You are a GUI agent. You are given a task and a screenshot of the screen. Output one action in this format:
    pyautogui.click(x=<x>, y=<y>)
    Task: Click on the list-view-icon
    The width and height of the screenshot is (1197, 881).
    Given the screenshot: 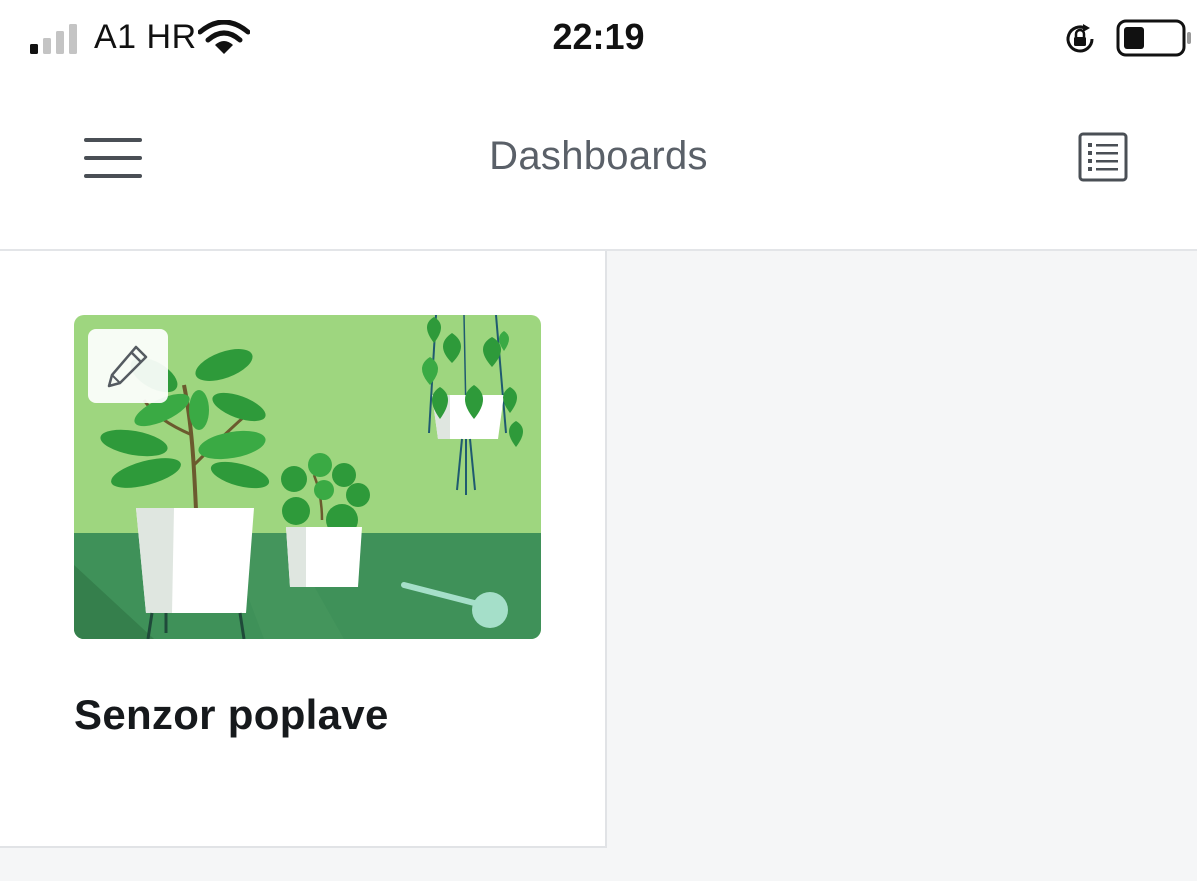 What is the action you would take?
    pyautogui.click(x=1103, y=158)
    